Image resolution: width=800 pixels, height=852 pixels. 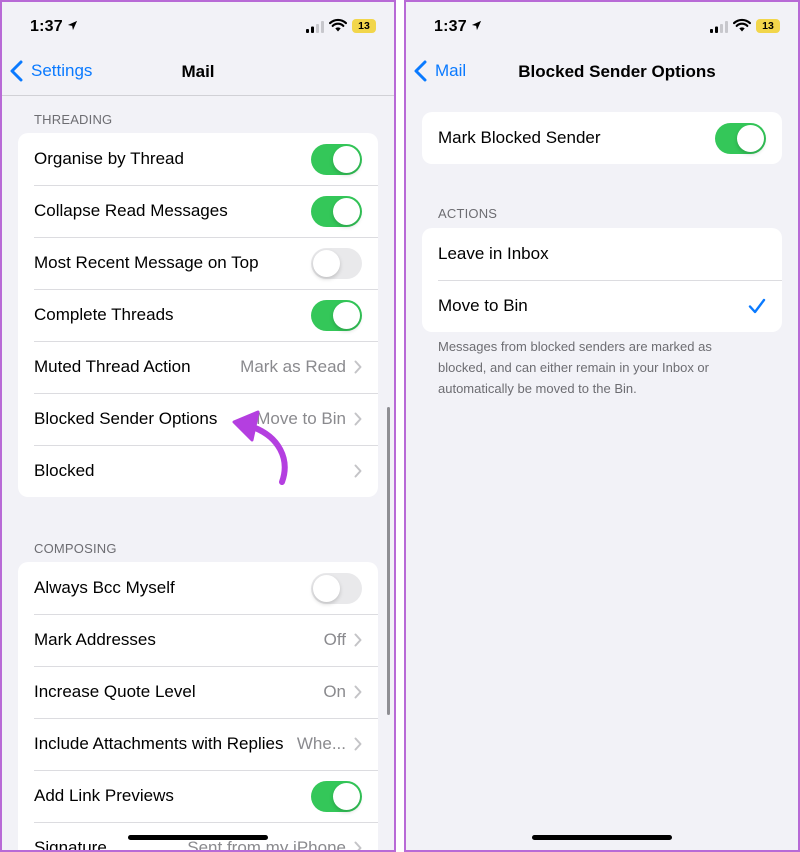 I want to click on organise-by-thread-toggle, so click(x=336, y=159).